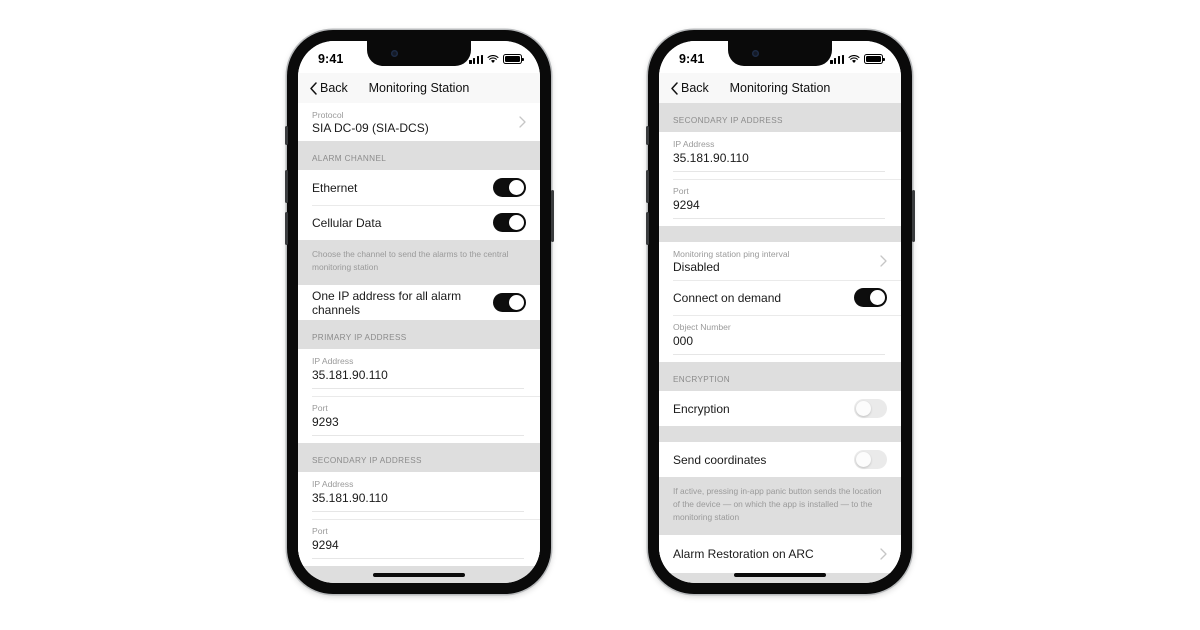 This screenshot has height=630, width=1200. Describe the element at coordinates (387, 302) in the screenshot. I see `setting-label: One IP address for all alarm channels` at that location.